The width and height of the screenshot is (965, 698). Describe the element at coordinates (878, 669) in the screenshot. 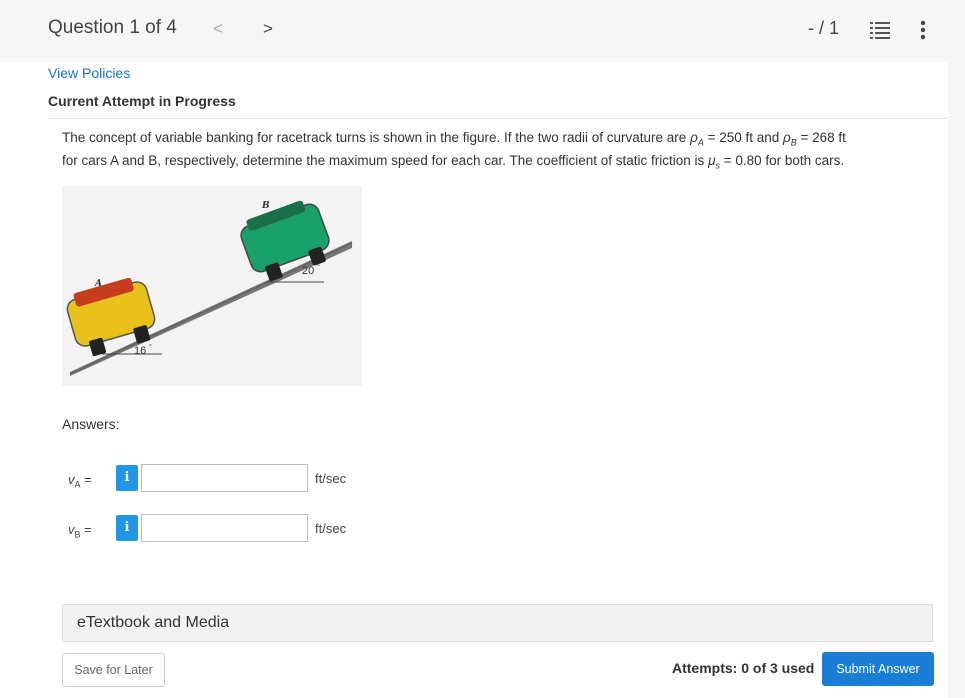

I see `submit-answer-button: Submit Answer` at that location.